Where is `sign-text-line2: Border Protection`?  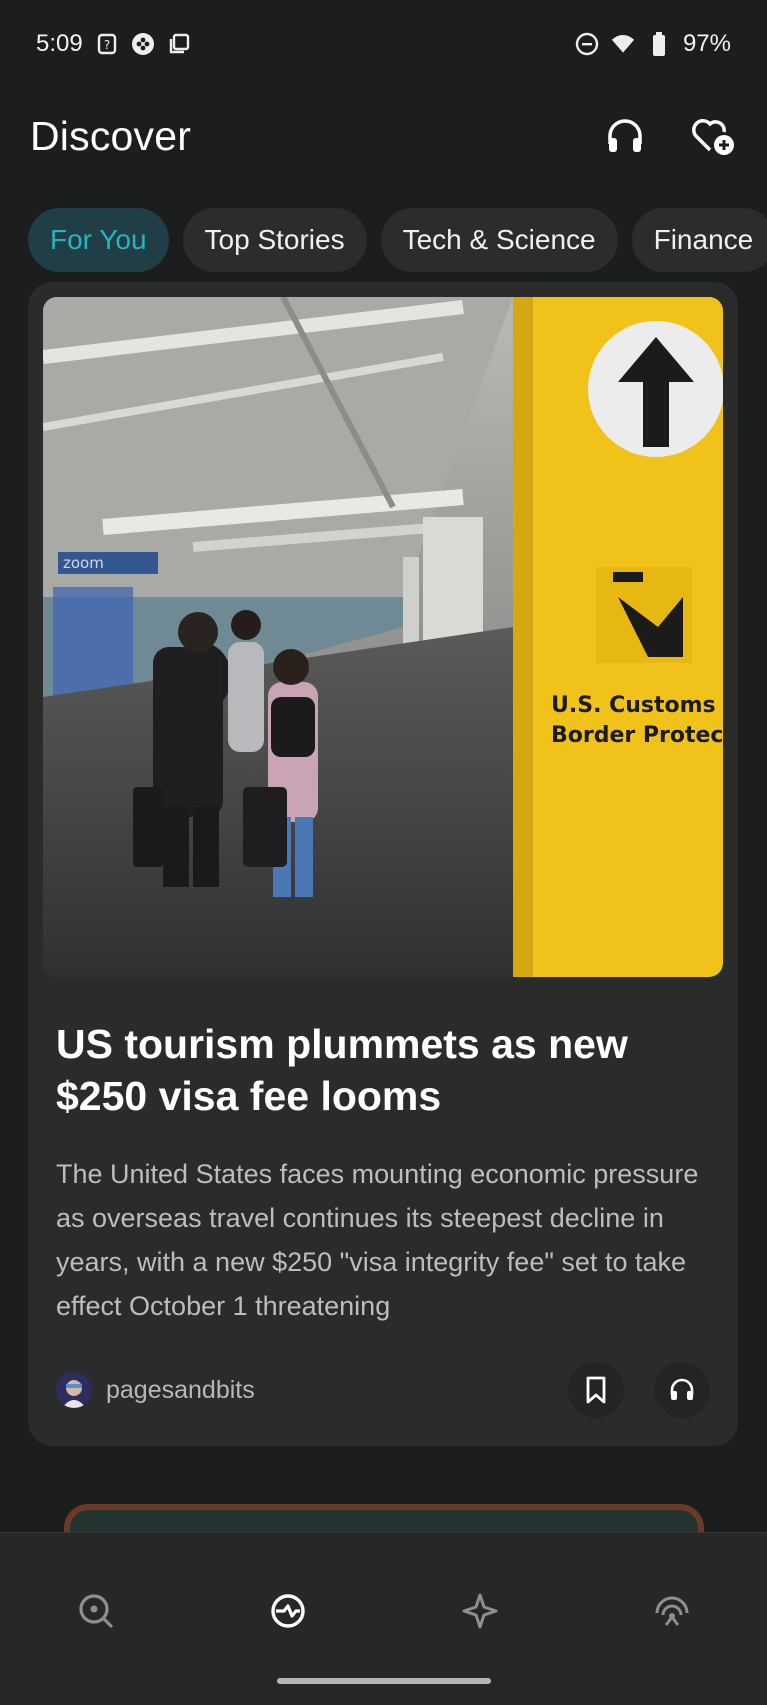
sign-text-line2: Border Protection is located at coordinates (637, 735).